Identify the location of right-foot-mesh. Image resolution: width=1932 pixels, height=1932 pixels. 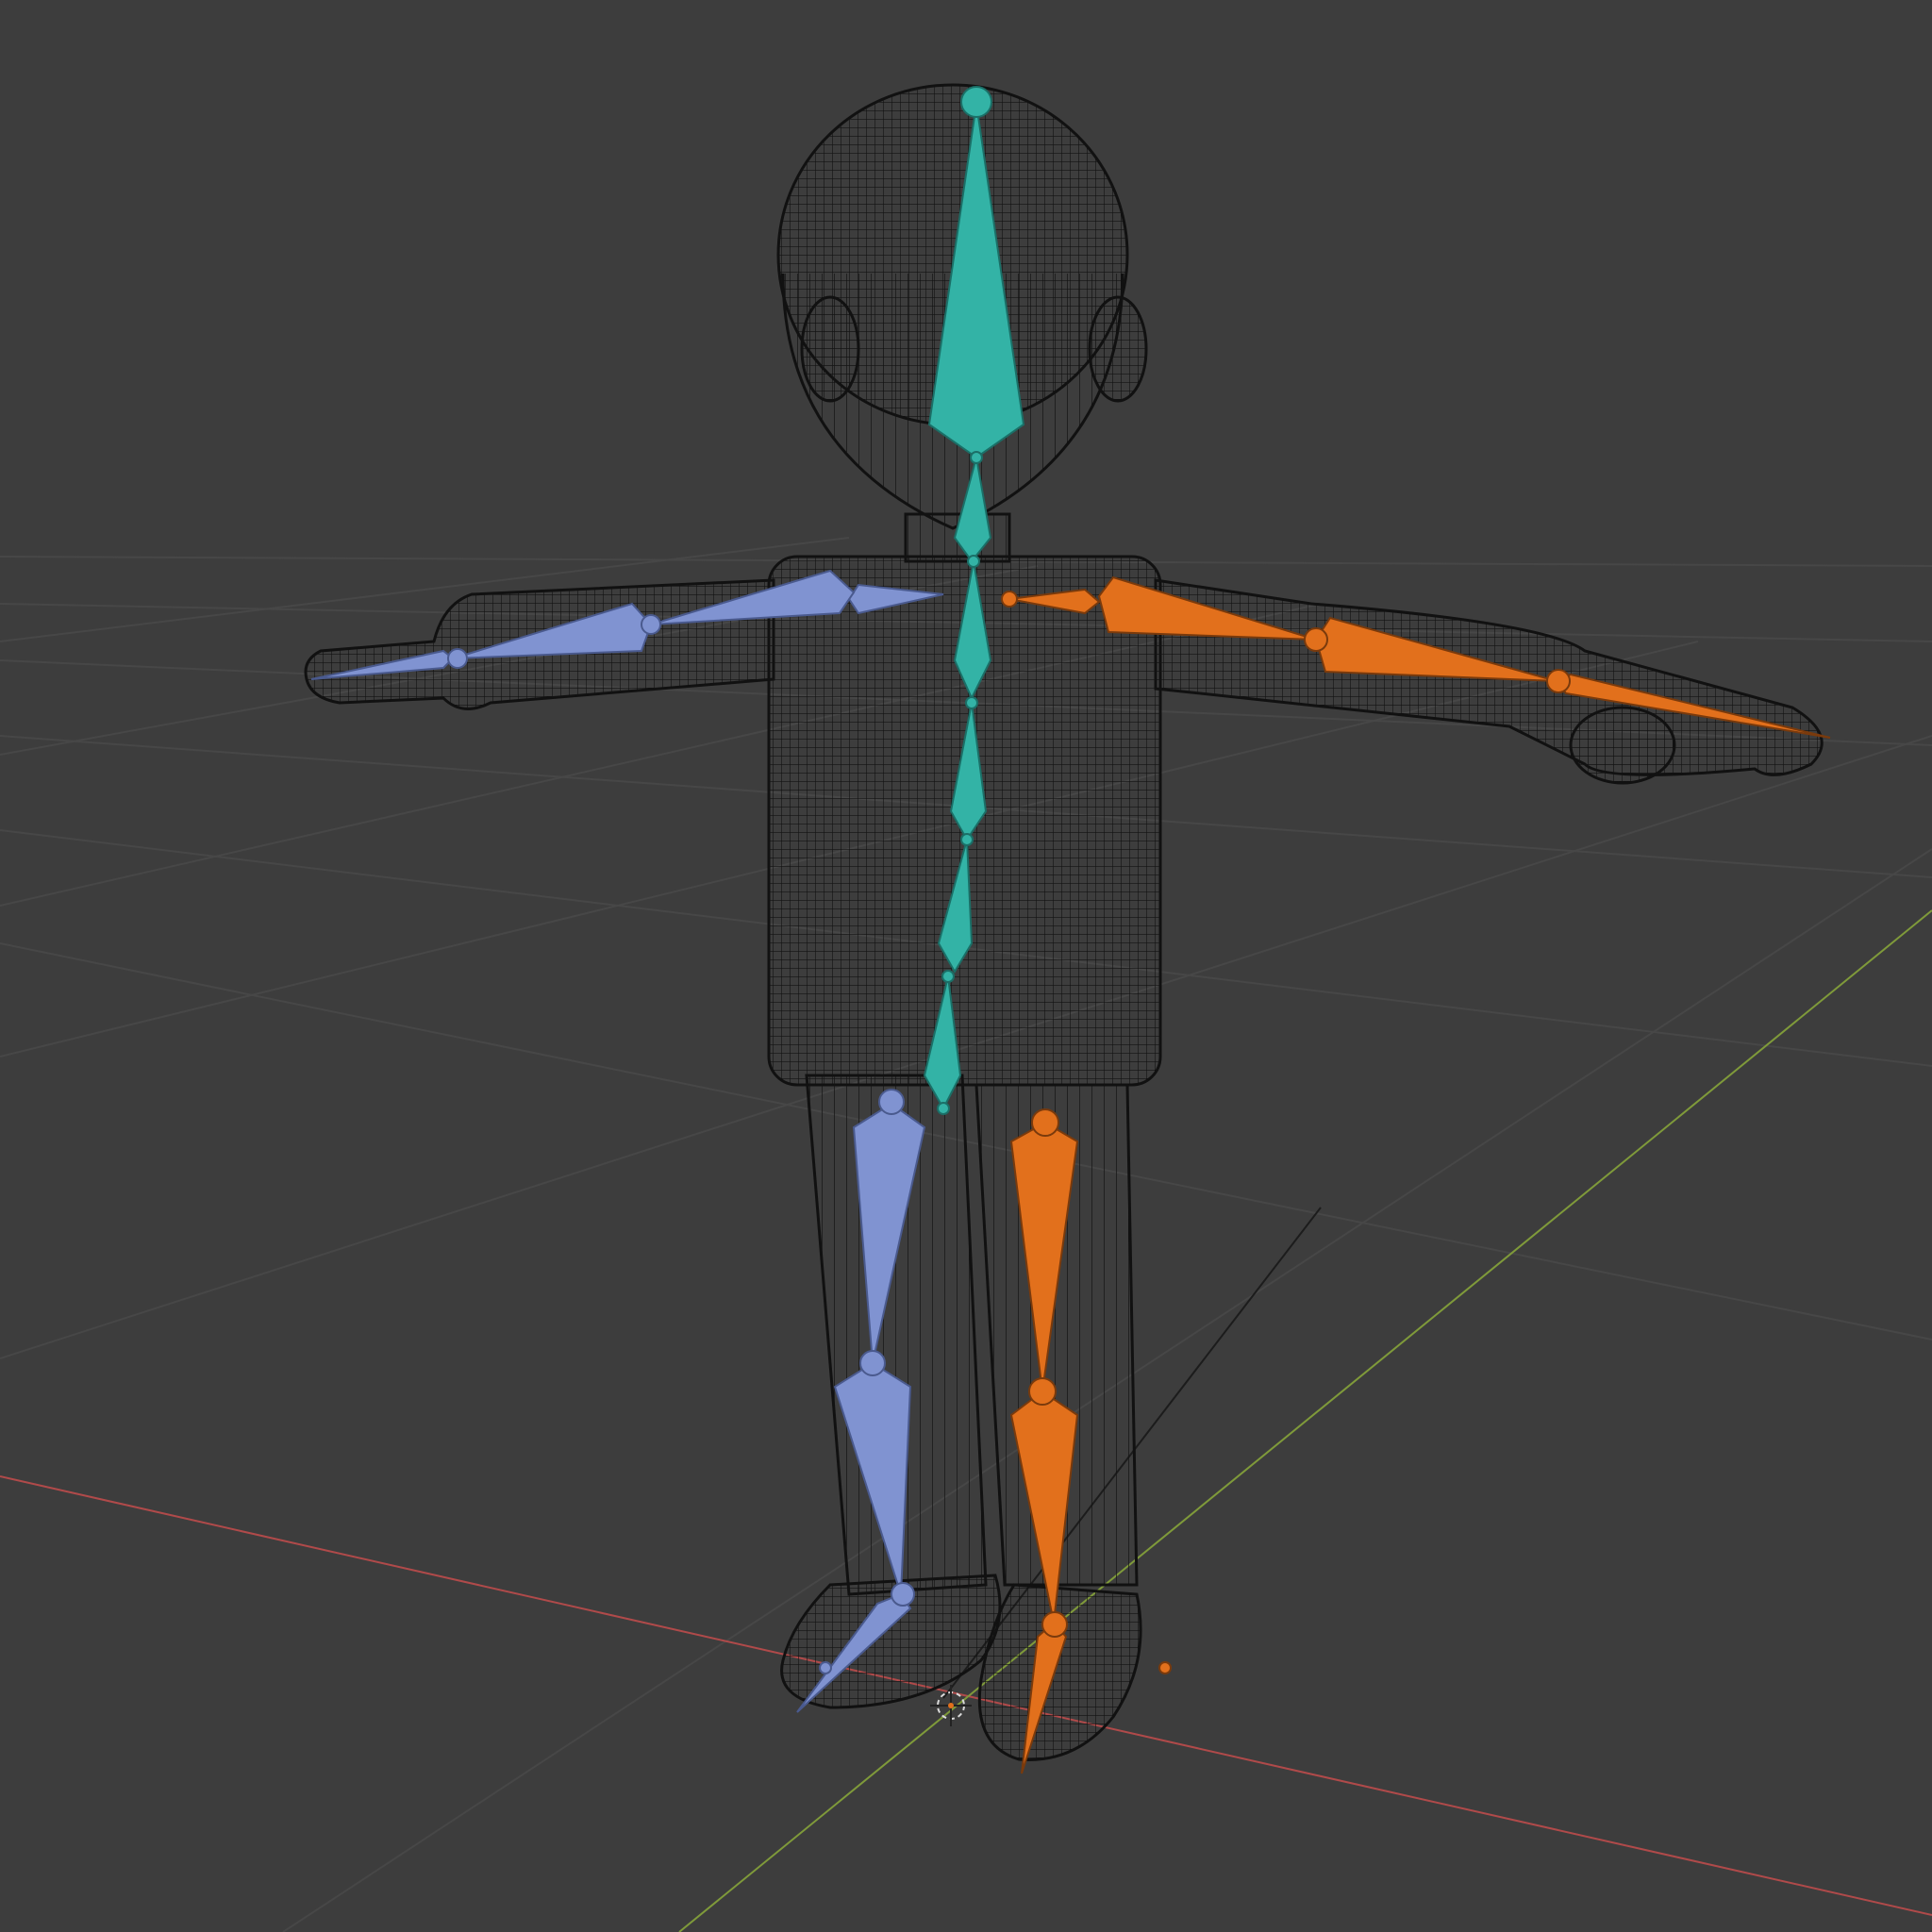
(1059, 1672).